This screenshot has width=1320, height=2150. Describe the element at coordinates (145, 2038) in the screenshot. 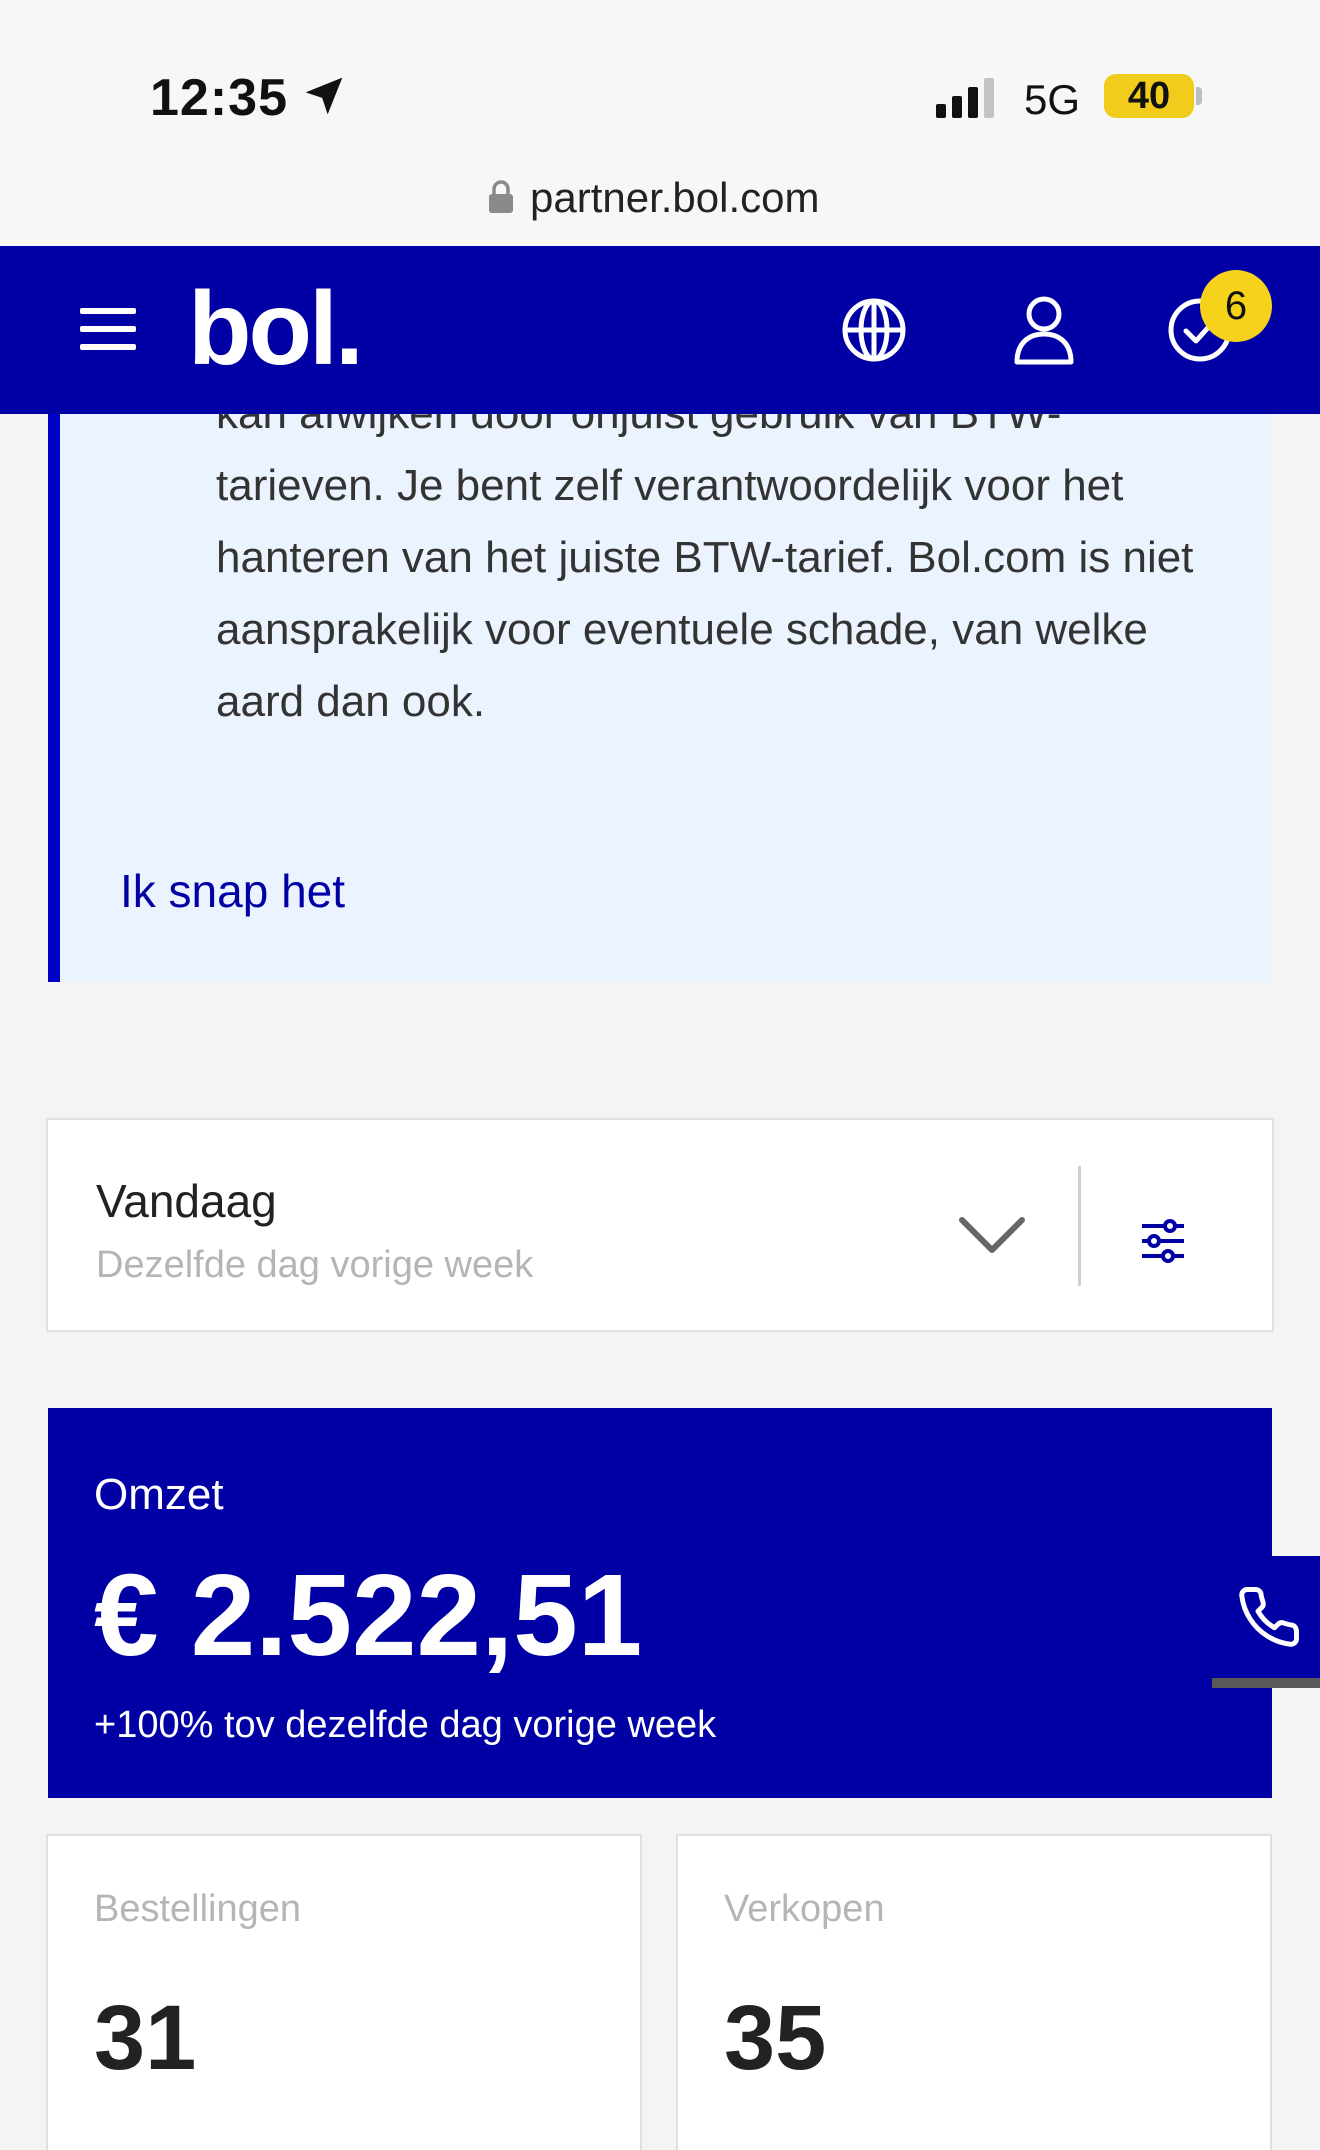

I see `orders-value: 31` at that location.